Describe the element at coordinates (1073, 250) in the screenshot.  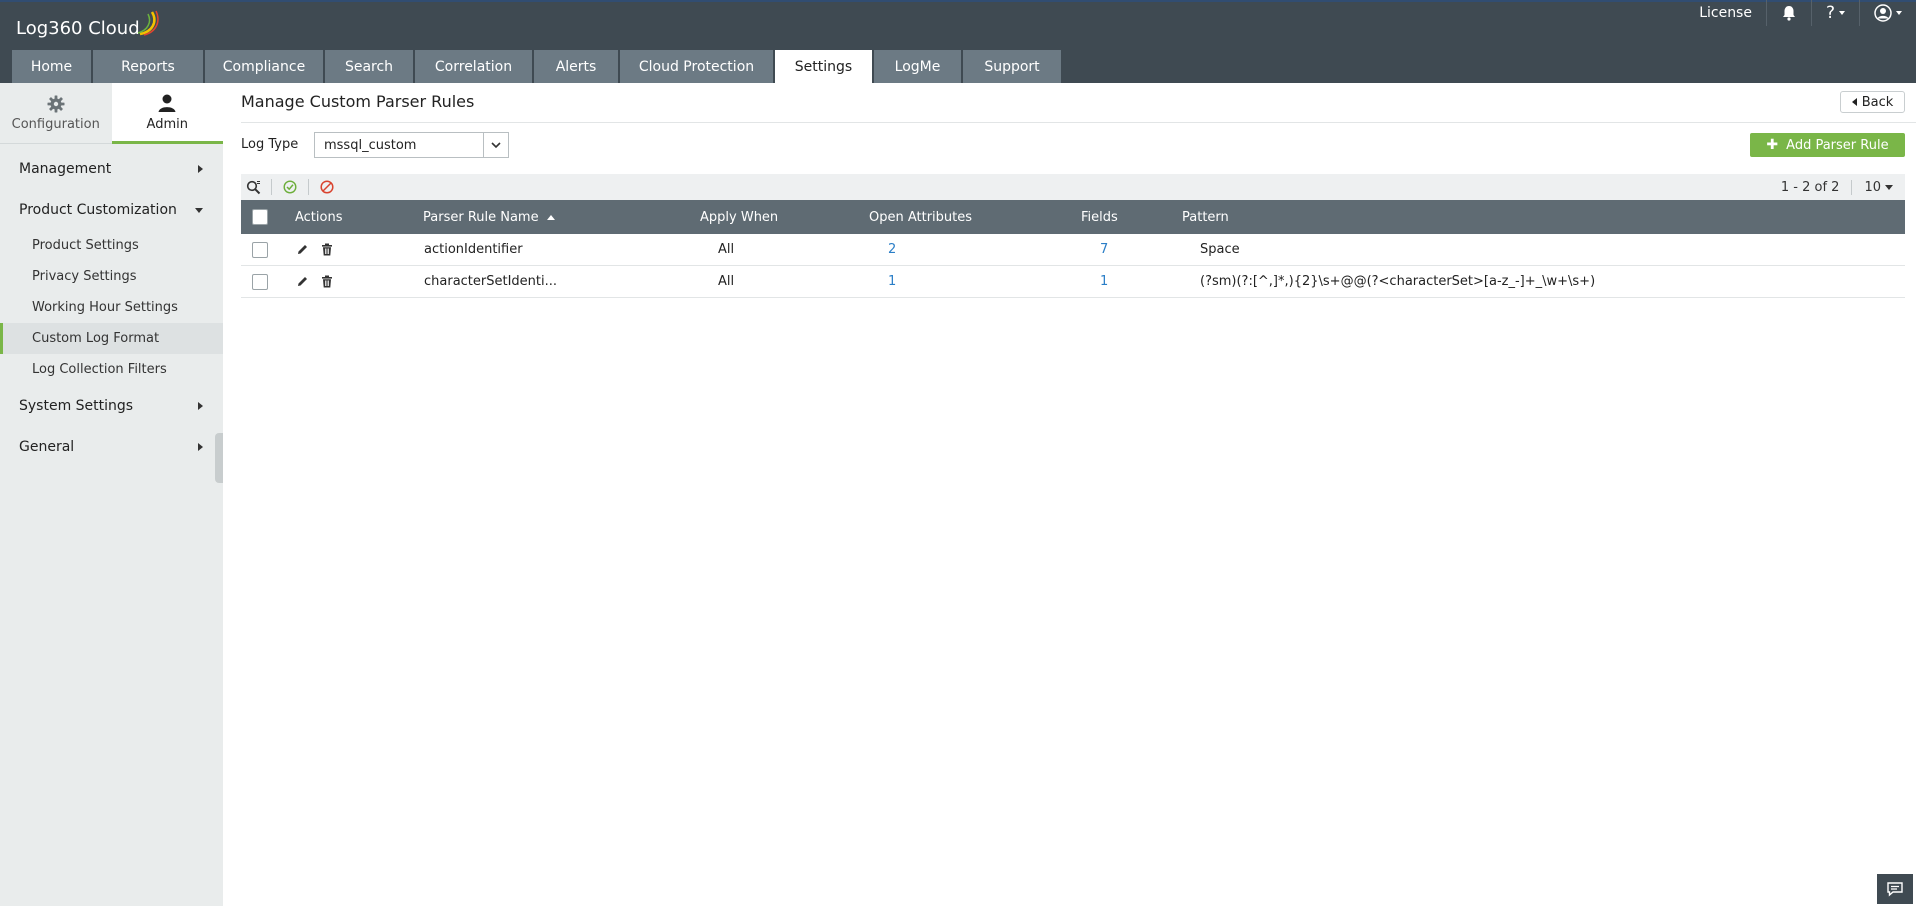
I see `table-row: actionIdentifier All 2 7 Space` at that location.